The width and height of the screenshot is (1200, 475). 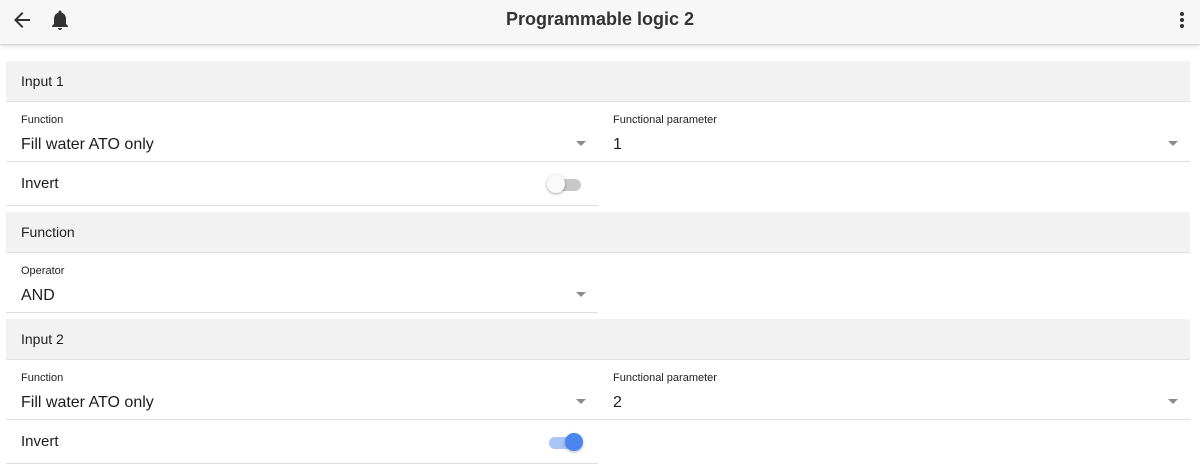 I want to click on field-label: Operator, so click(x=43, y=271).